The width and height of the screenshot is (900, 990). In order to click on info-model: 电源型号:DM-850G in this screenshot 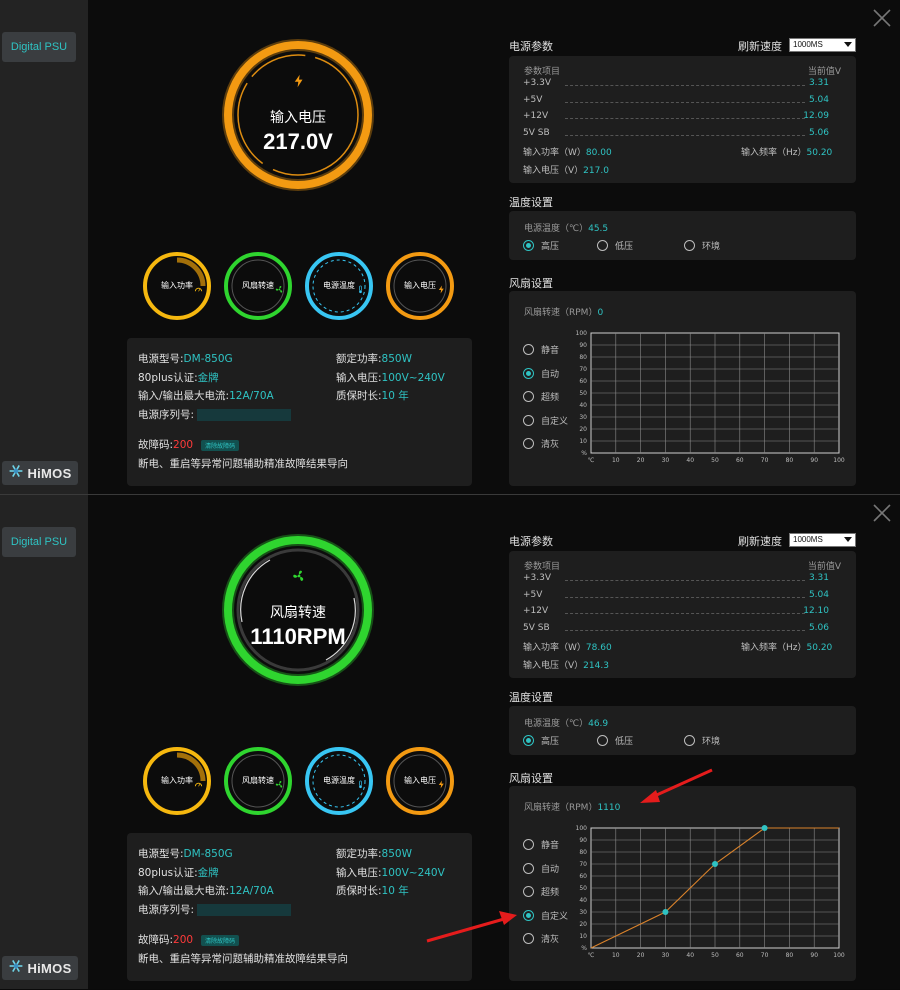, I will do `click(185, 853)`.